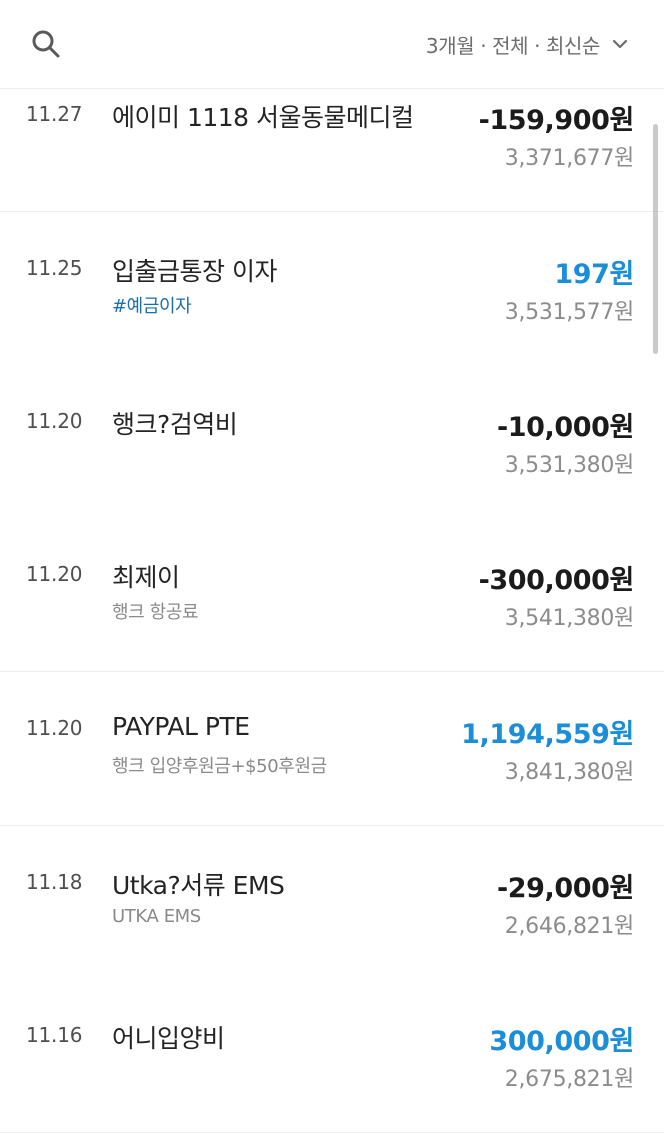  I want to click on transaction-memo: 행크 항공료, so click(155, 612).